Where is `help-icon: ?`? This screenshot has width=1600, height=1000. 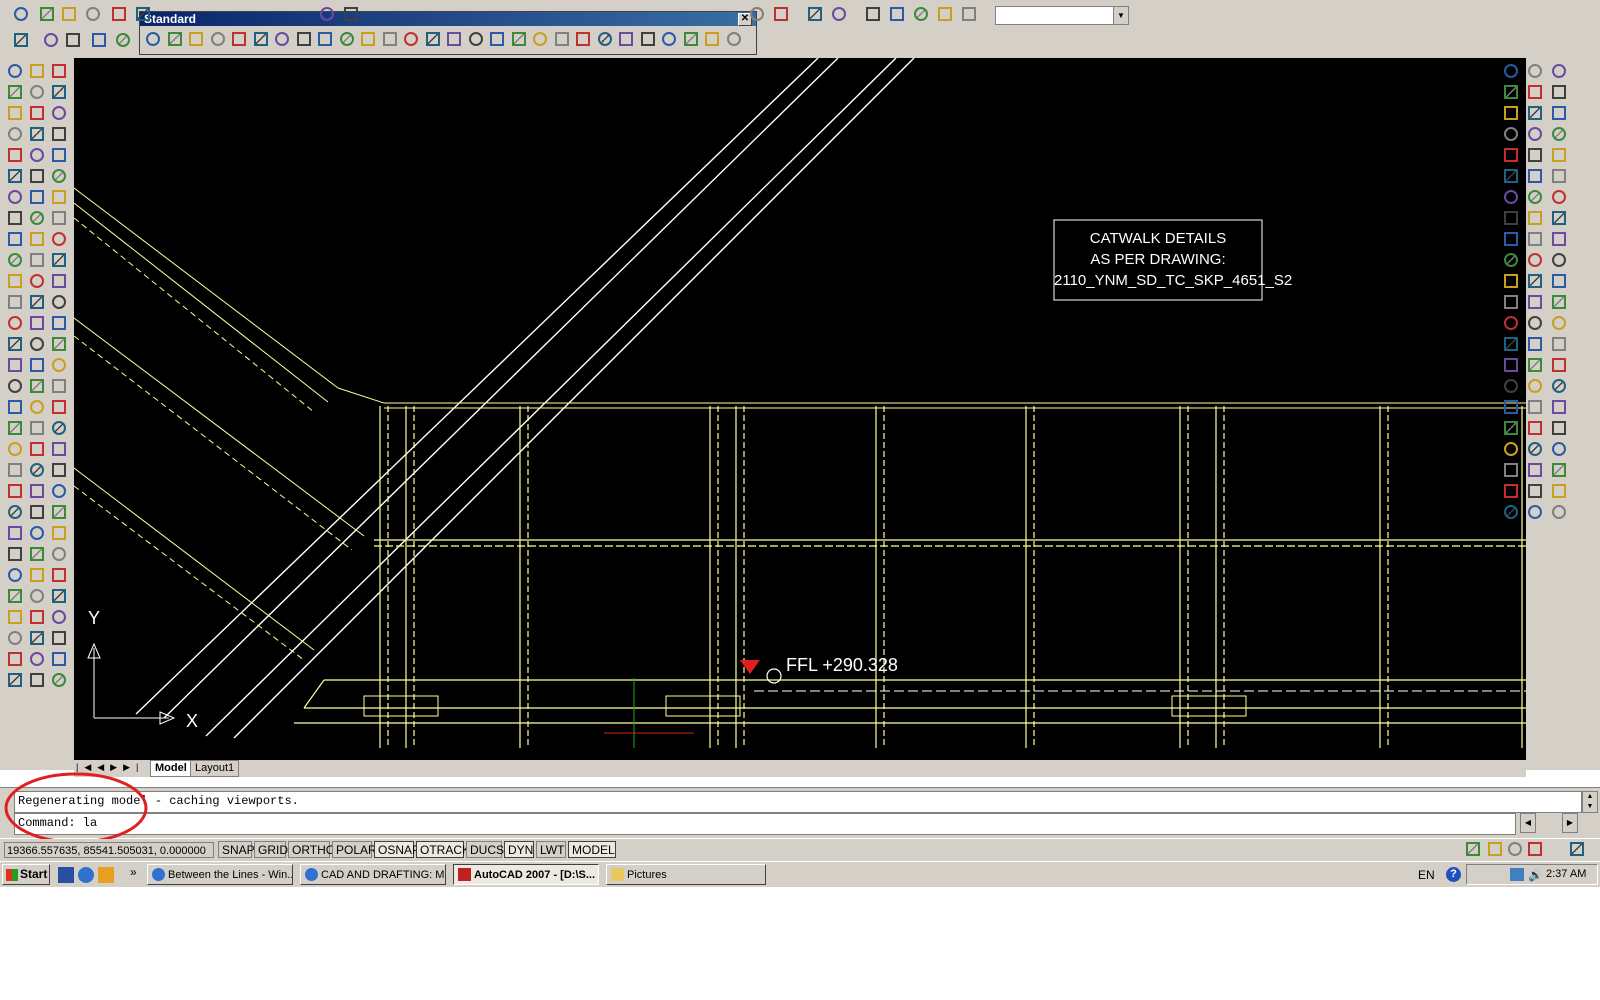 help-icon: ? is located at coordinates (1453, 874).